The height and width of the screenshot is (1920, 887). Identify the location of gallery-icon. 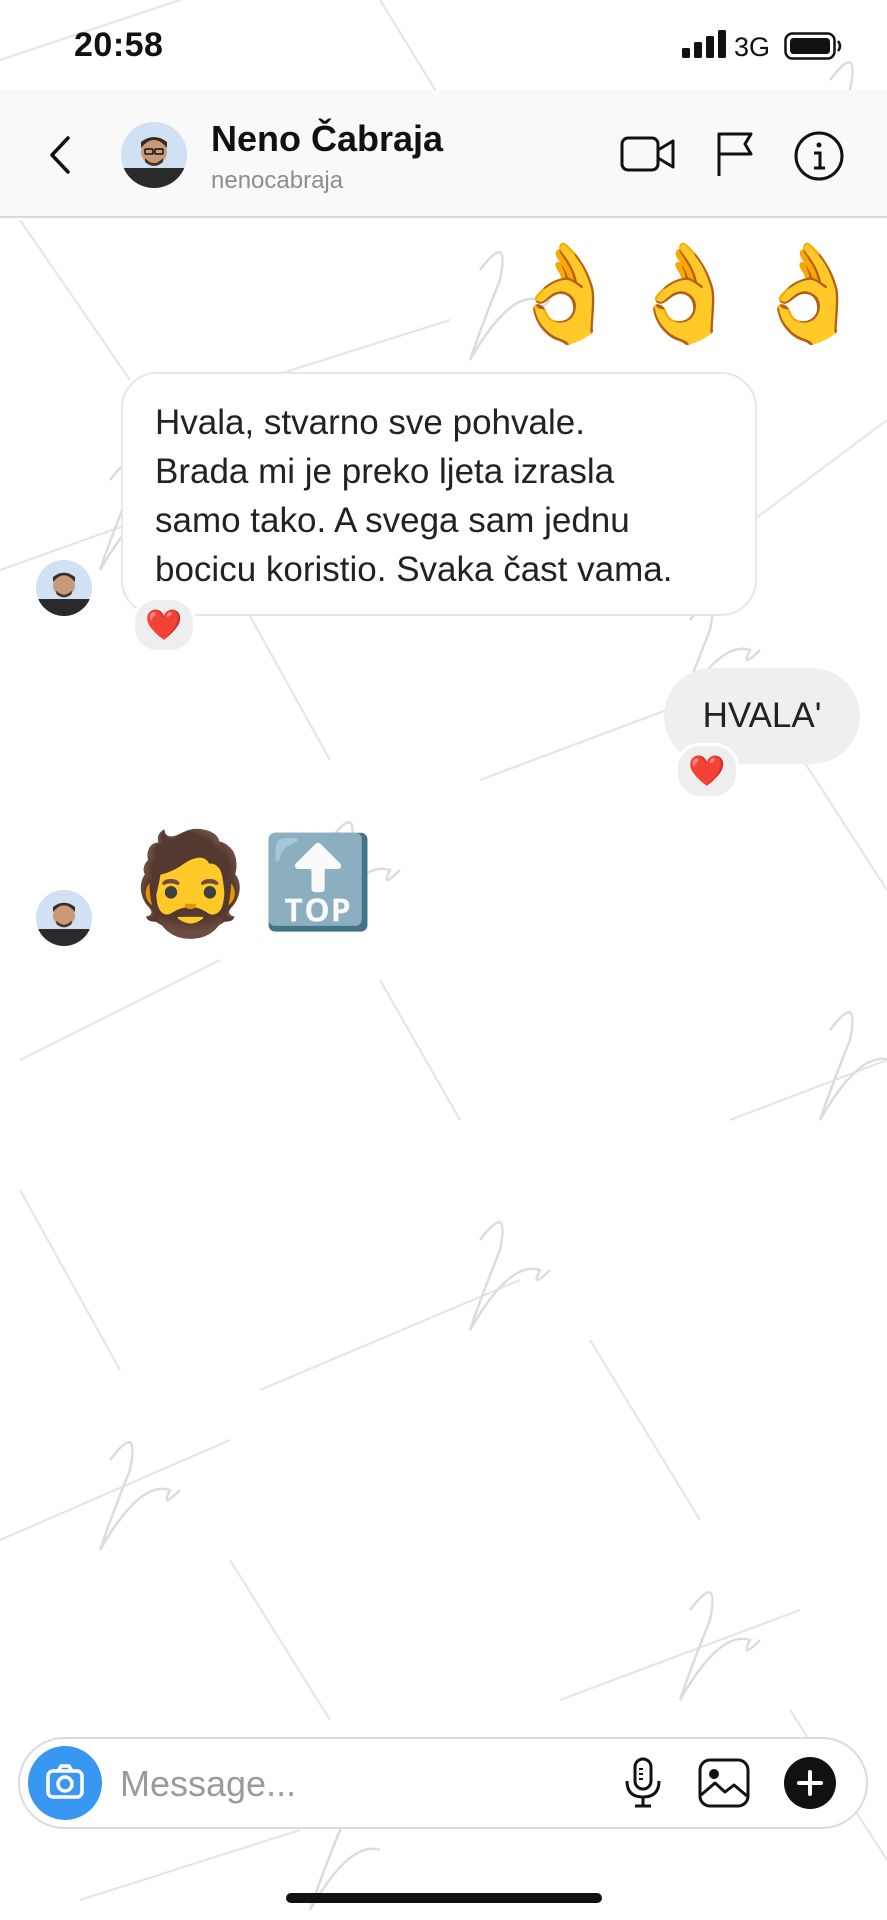
(724, 1783).